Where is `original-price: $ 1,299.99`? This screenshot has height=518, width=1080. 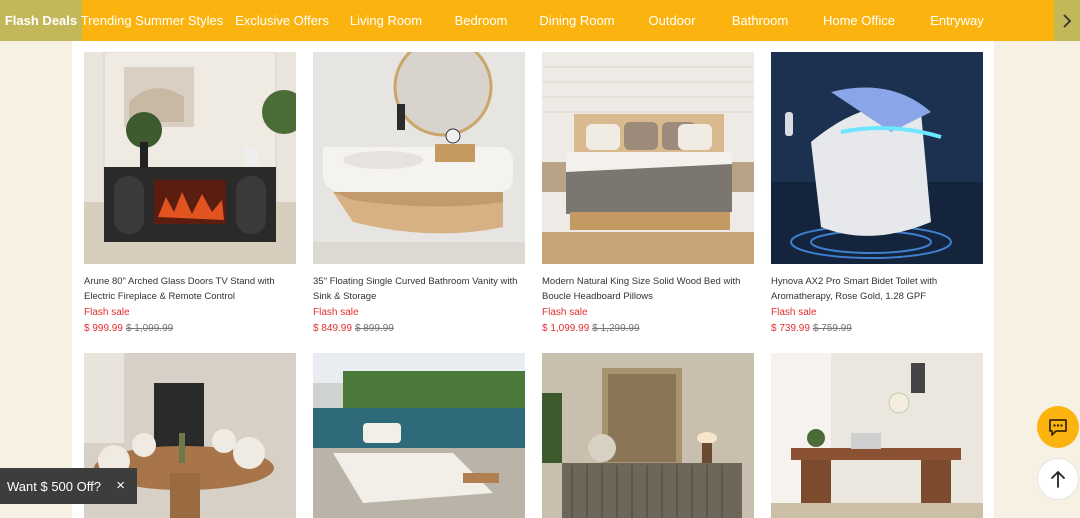
original-price: $ 1,299.99 is located at coordinates (616, 328).